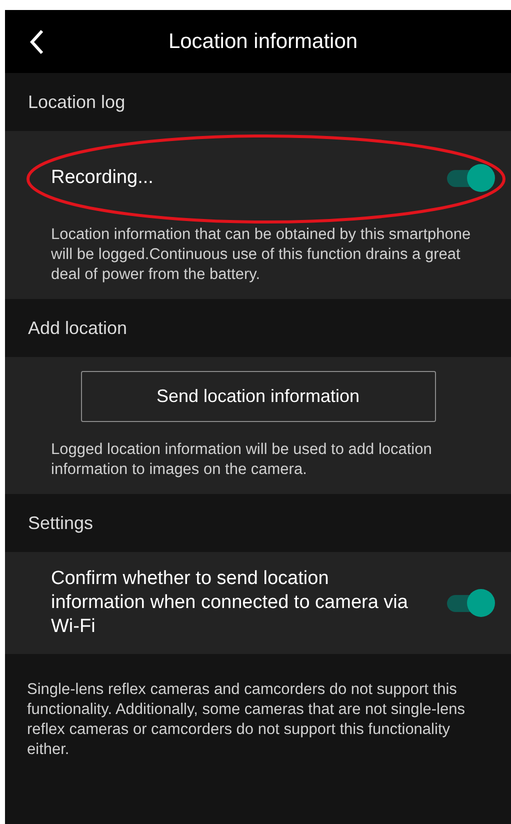 Image resolution: width=511 pixels, height=824 pixels. I want to click on section-header: Add location, so click(78, 328).